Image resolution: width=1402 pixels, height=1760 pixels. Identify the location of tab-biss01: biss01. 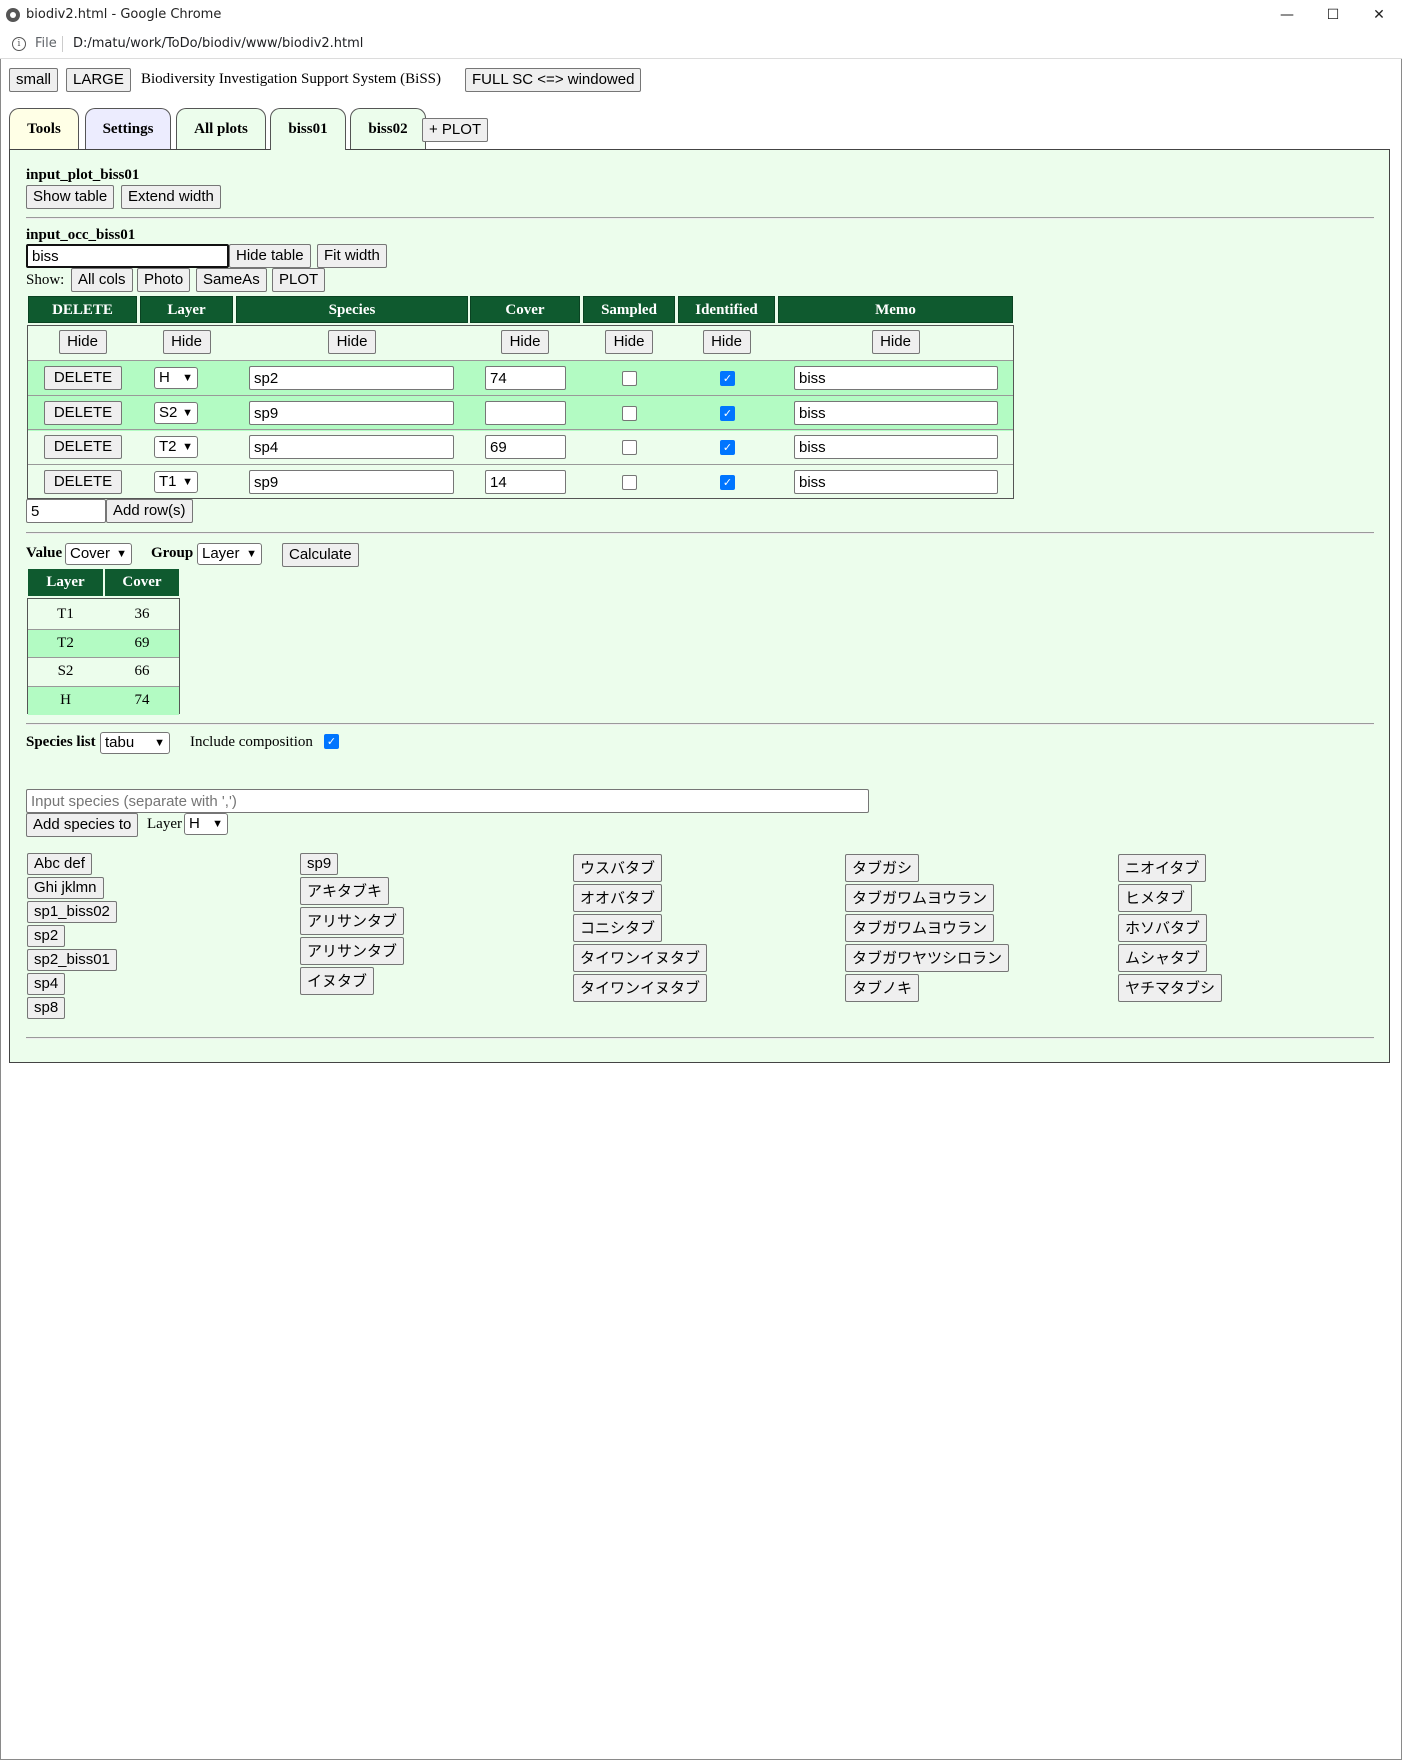
(308, 129).